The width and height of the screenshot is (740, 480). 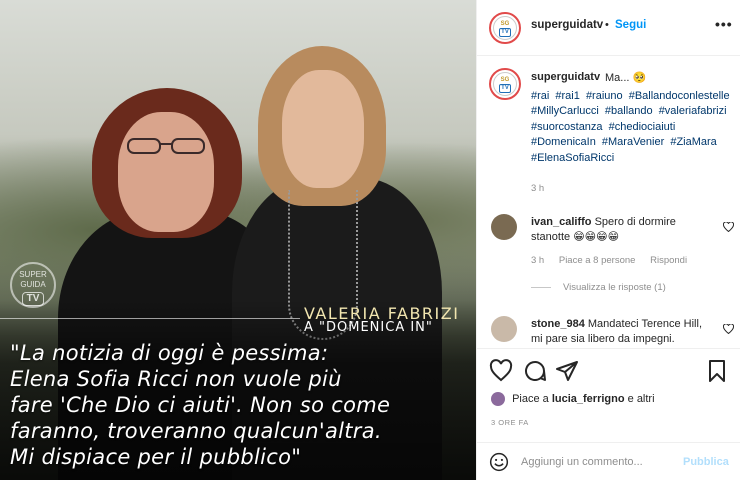 What do you see at coordinates (563, 142) in the screenshot?
I see `hashtag-link: #DomenicaIn` at bounding box center [563, 142].